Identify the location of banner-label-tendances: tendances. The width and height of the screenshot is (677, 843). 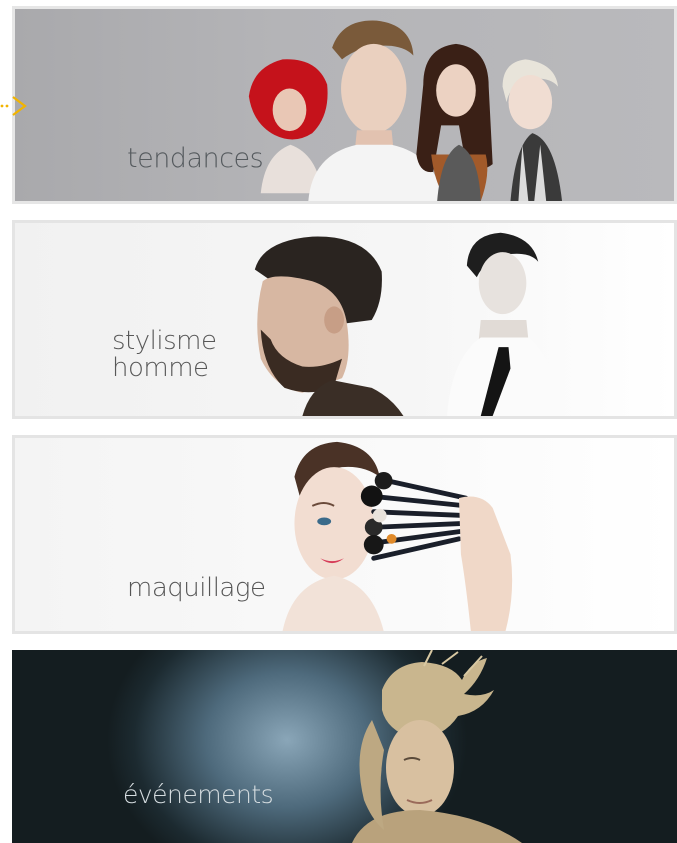
(195, 158).